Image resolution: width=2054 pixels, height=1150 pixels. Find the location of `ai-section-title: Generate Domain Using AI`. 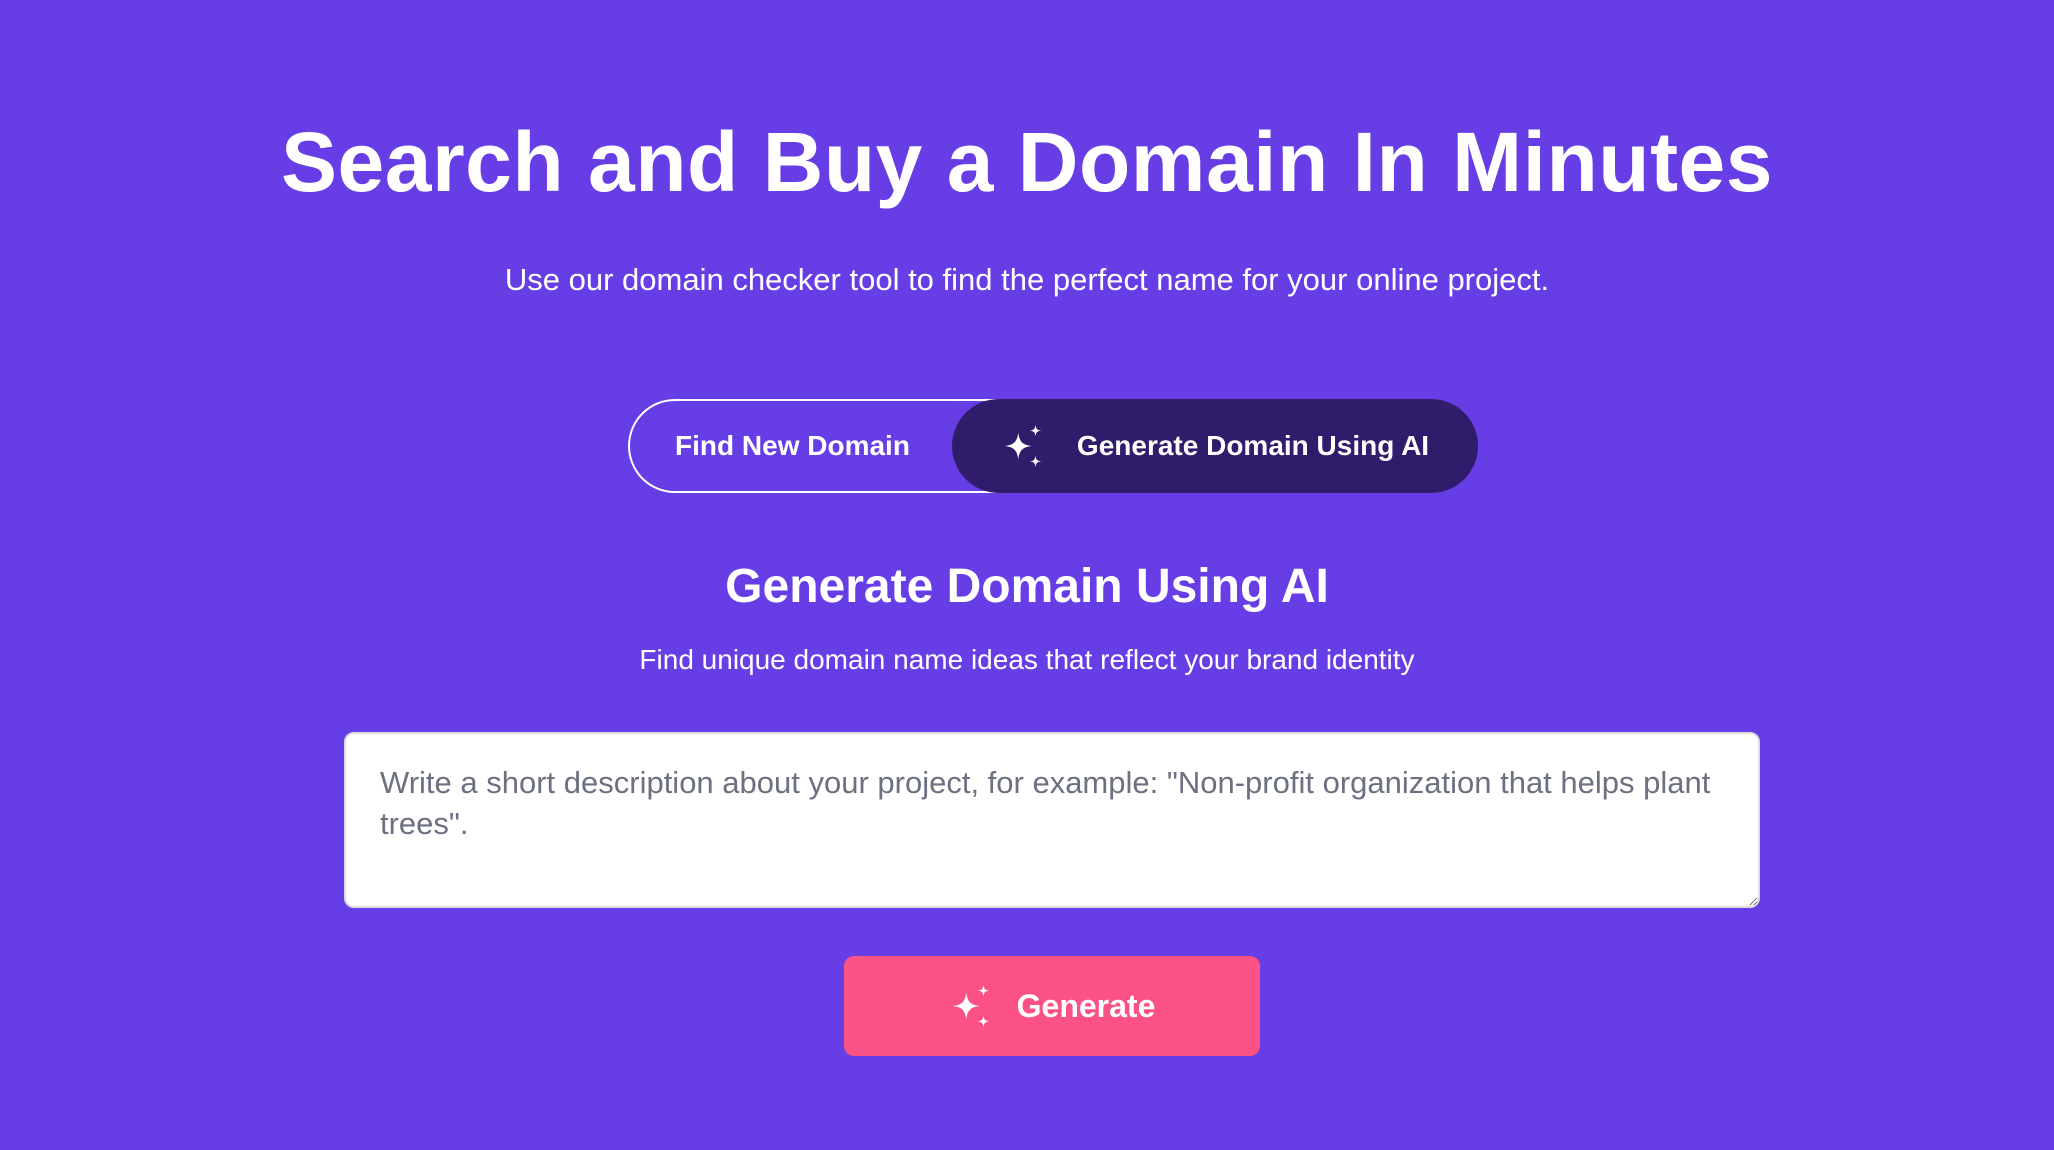

ai-section-title: Generate Domain Using AI is located at coordinates (1027, 586).